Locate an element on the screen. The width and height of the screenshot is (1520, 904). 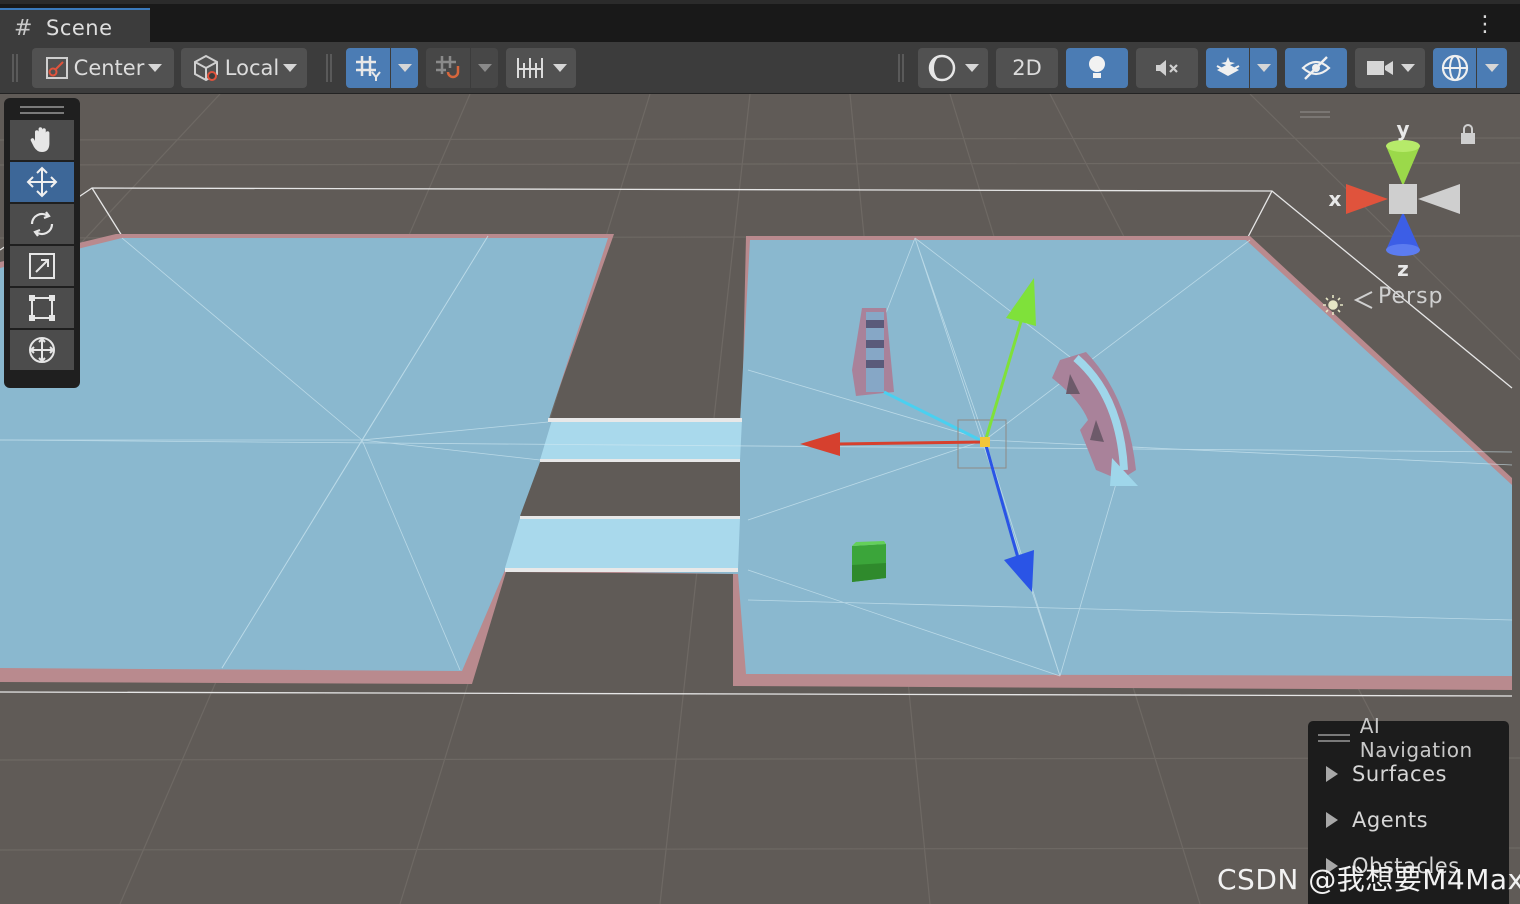
player-cube is located at coordinates (869, 561).